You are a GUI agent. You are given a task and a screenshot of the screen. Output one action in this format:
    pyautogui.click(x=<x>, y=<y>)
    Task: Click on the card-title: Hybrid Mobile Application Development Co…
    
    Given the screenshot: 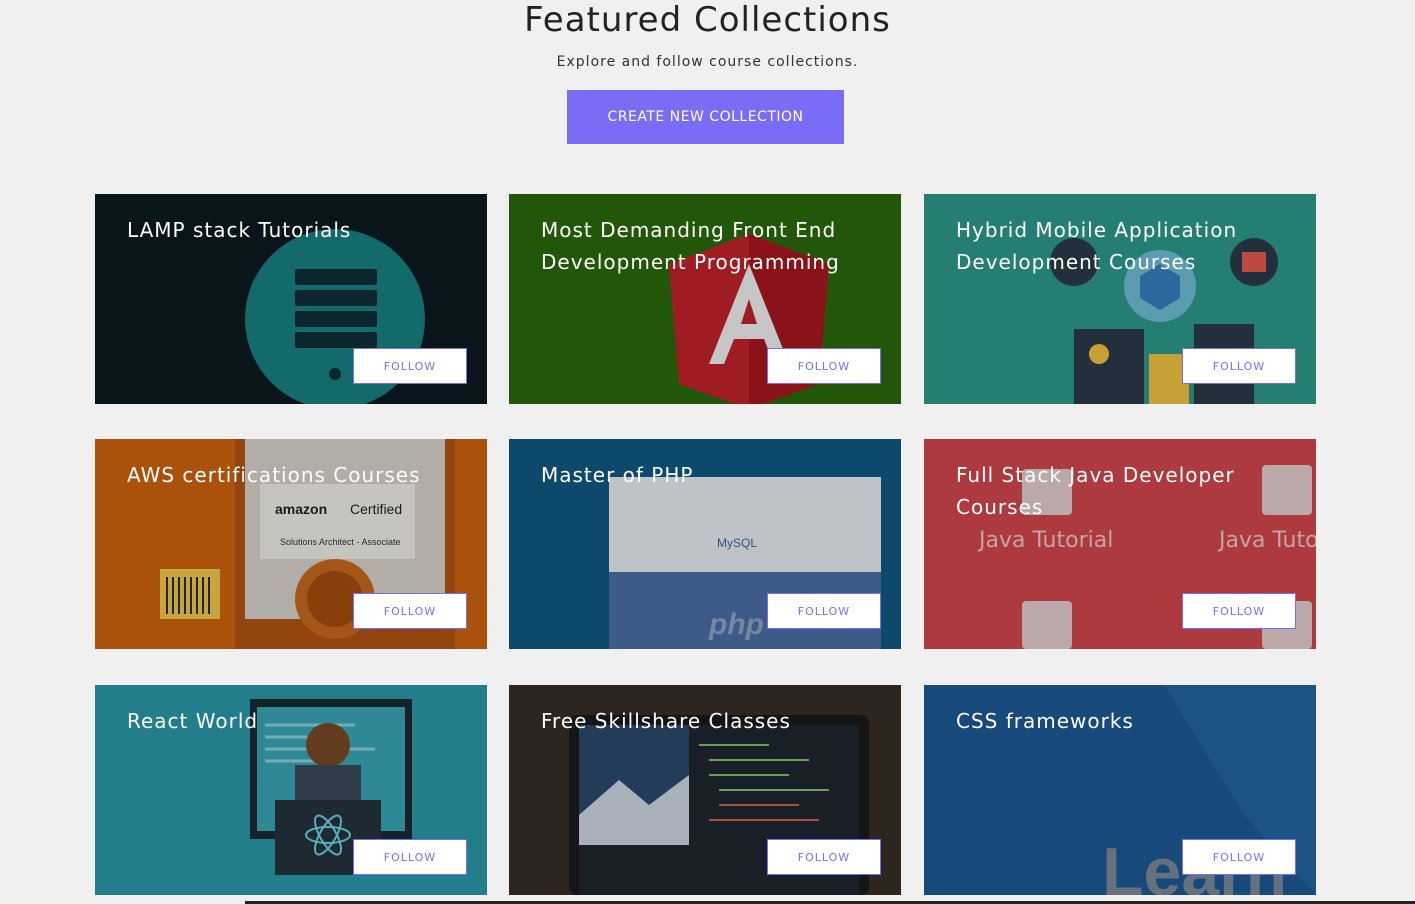 What is the action you would take?
    pyautogui.click(x=1097, y=246)
    